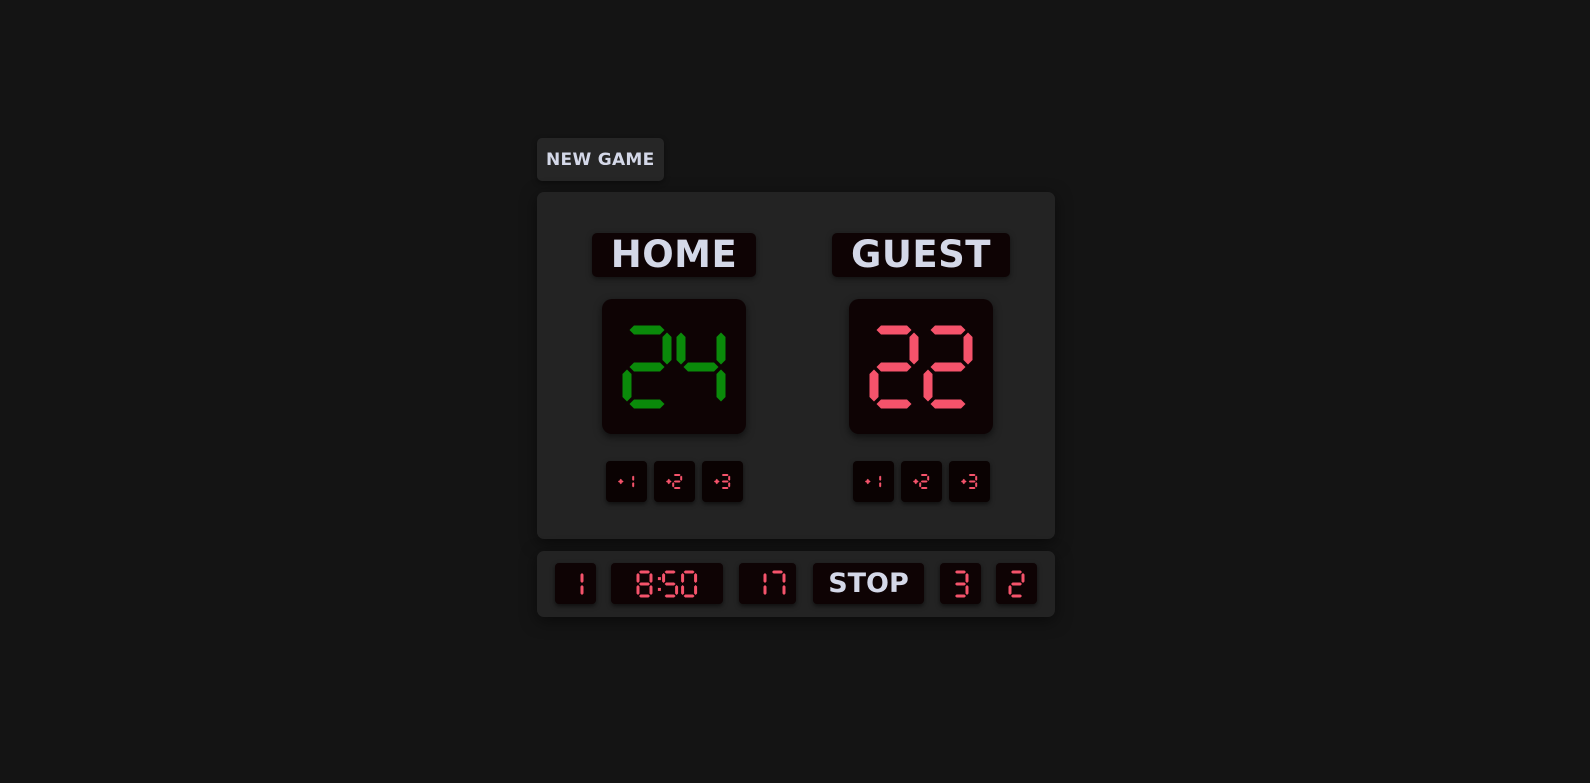  I want to click on guest-add-2-label, so click(921, 481).